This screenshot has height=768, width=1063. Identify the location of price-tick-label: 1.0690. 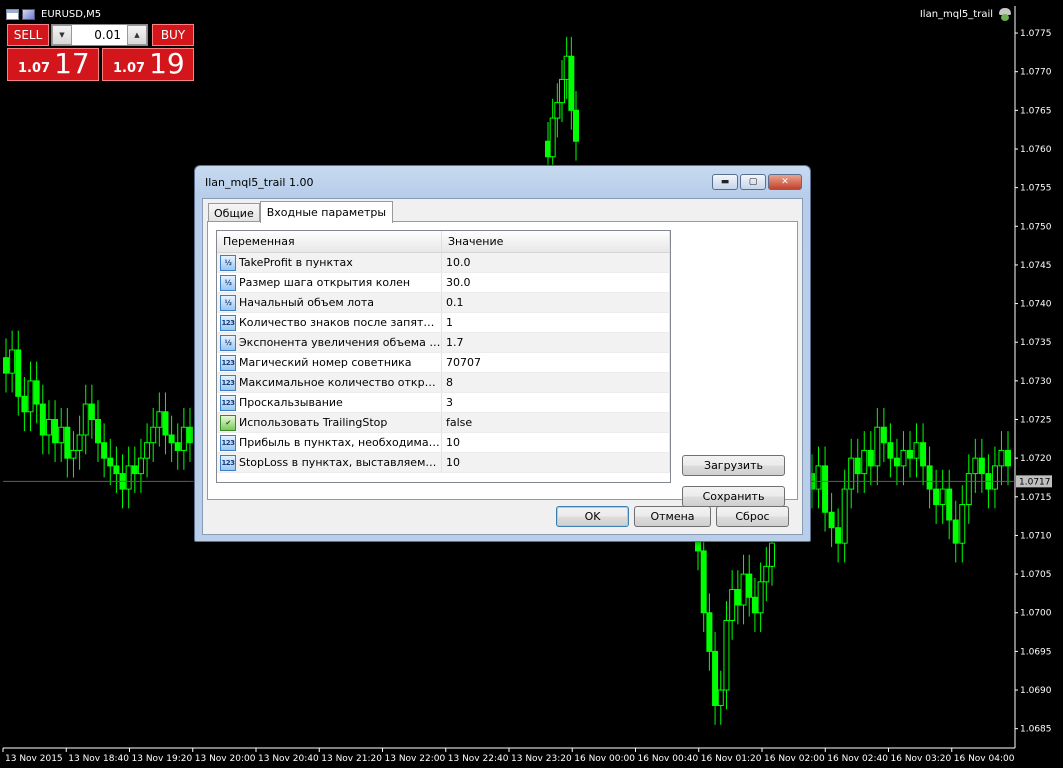
(1036, 691).